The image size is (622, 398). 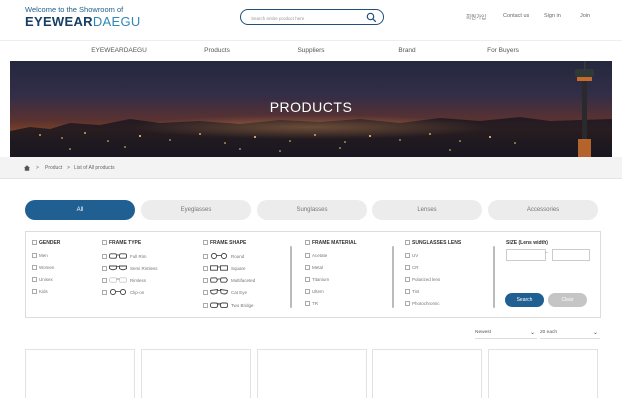 I want to click on filter-option: Polarized lens, so click(x=422, y=279).